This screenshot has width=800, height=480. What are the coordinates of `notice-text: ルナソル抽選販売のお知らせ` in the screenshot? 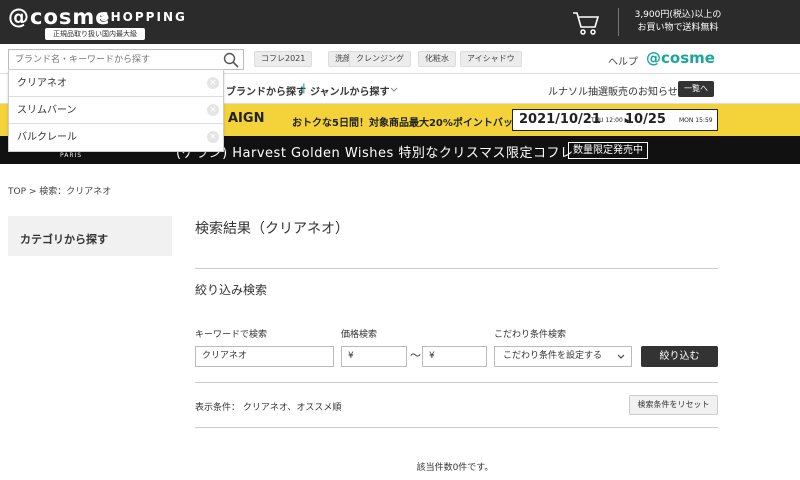 It's located at (613, 90).